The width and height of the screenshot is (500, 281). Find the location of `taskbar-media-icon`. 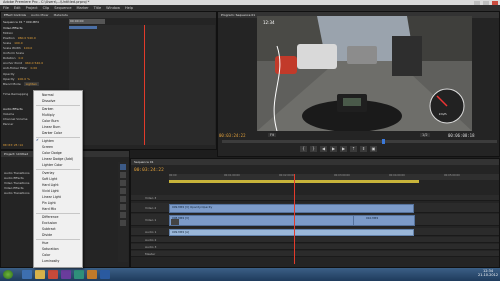

taskbar-media-icon is located at coordinates (53, 274).